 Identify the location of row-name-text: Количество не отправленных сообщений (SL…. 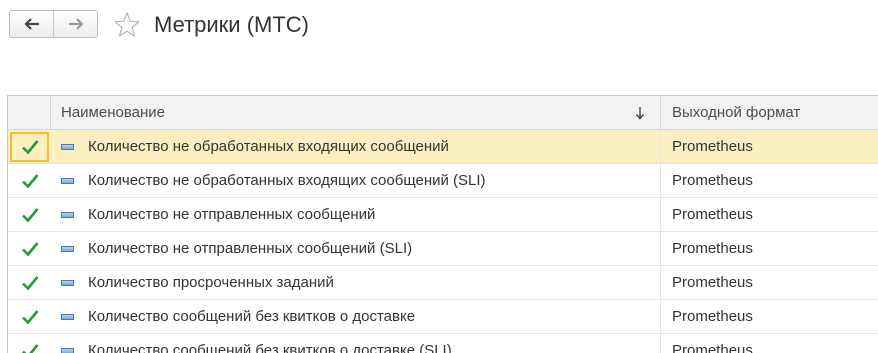
(250, 248).